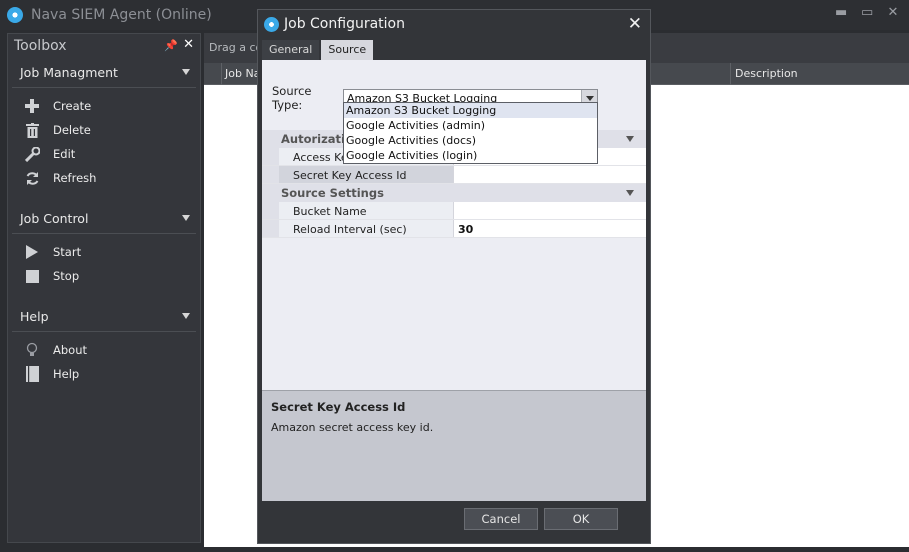 The width and height of the screenshot is (909, 552). Describe the element at coordinates (72, 106) in the screenshot. I see `item-label: Create` at that location.